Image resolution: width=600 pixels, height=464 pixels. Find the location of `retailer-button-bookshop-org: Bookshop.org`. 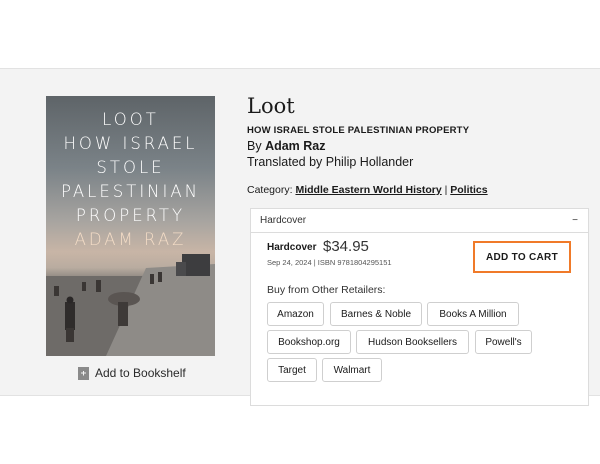

retailer-button-bookshop-org: Bookshop.org is located at coordinates (309, 342).